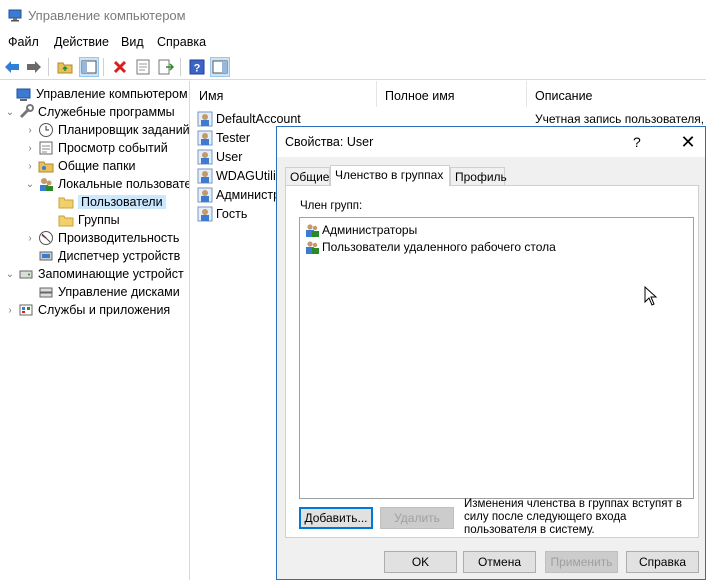  What do you see at coordinates (353, 16) in the screenshot?
I see `title-bar: Управление компьютером` at bounding box center [353, 16].